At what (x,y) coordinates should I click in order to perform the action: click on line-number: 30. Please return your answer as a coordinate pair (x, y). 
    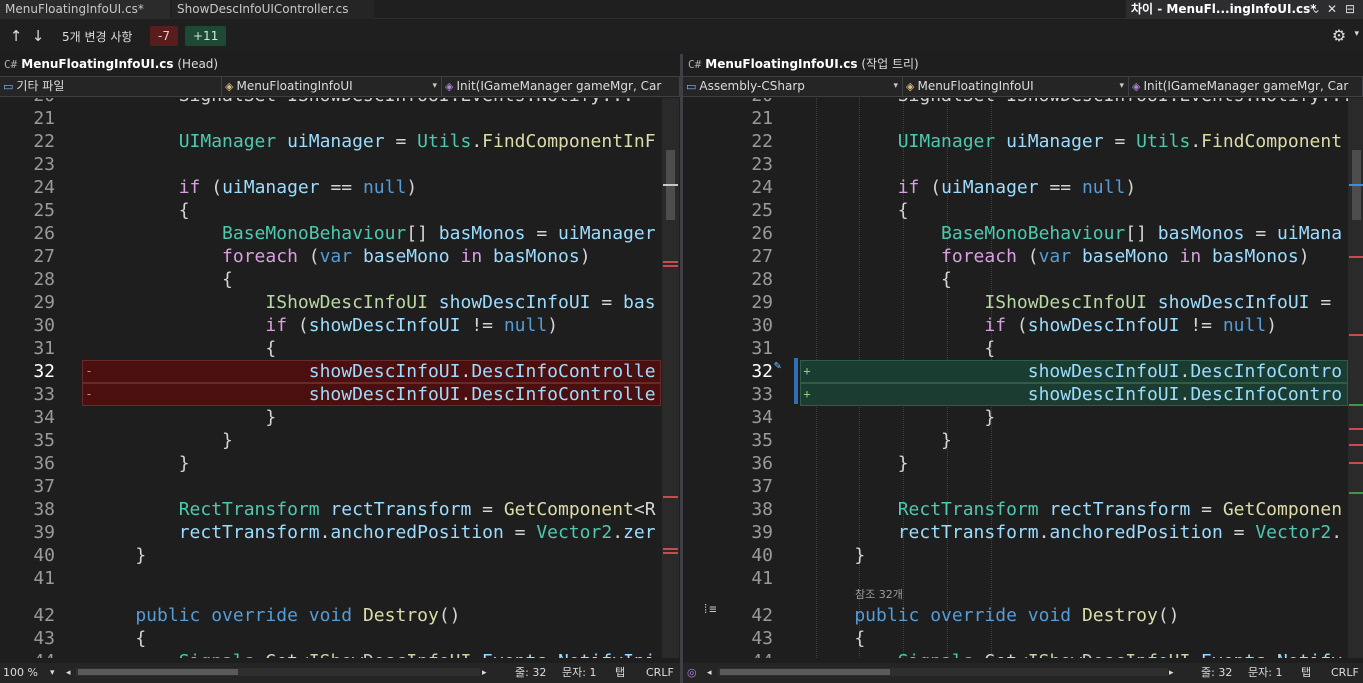
    Looking at the image, I should click on (762, 325).